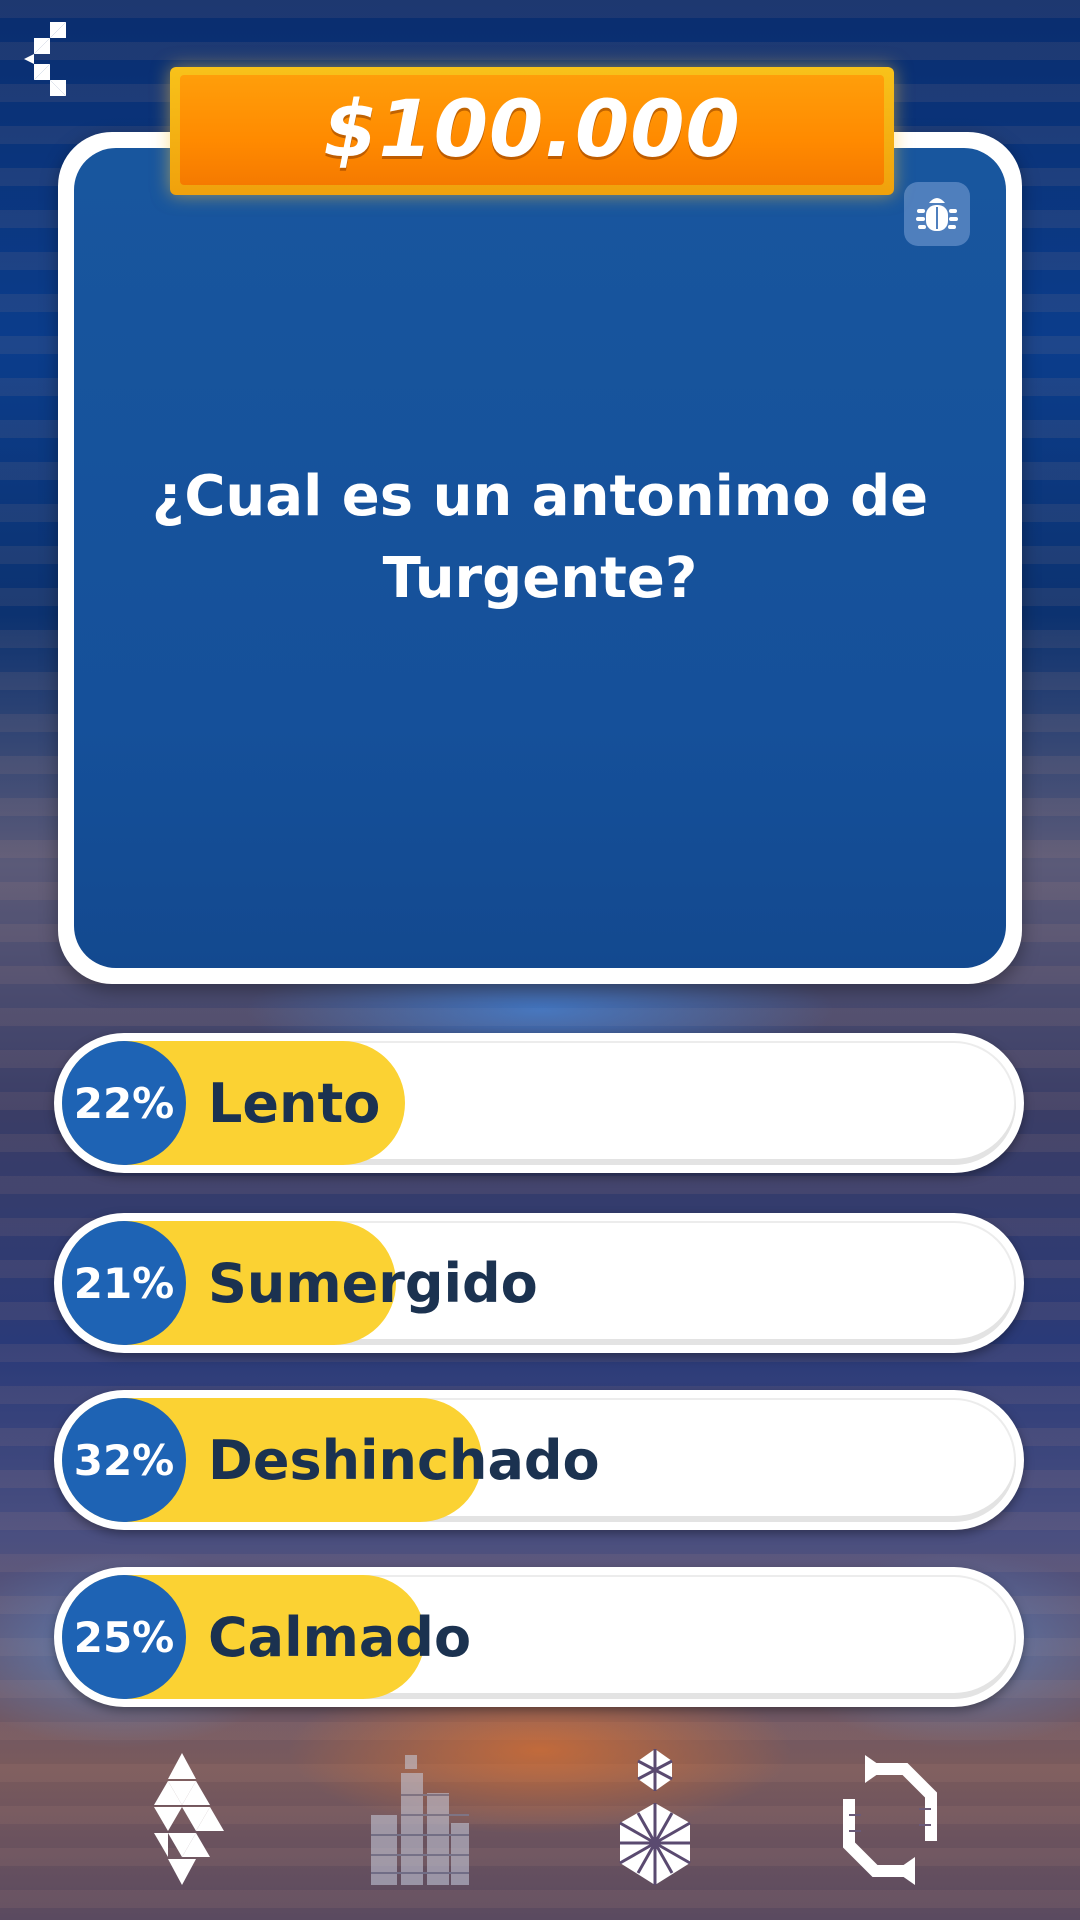 The height and width of the screenshot is (1920, 1080). I want to click on answer-percent-badge: 21%, so click(124, 1283).